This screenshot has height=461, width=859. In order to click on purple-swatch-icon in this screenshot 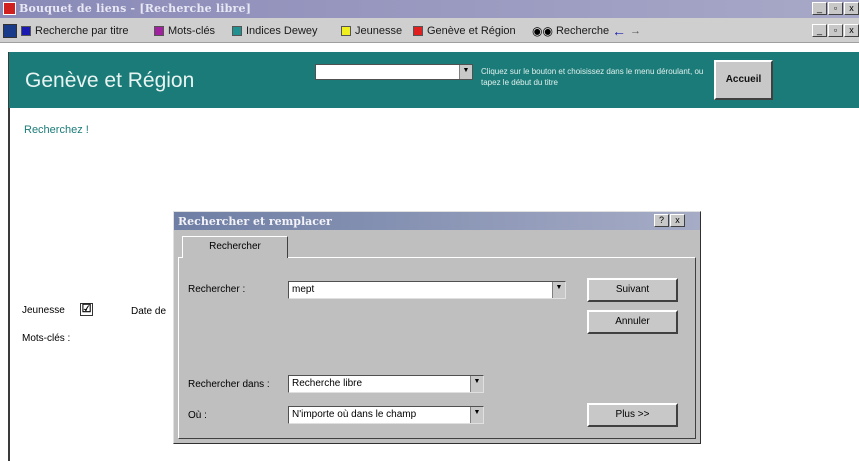, I will do `click(159, 30)`.